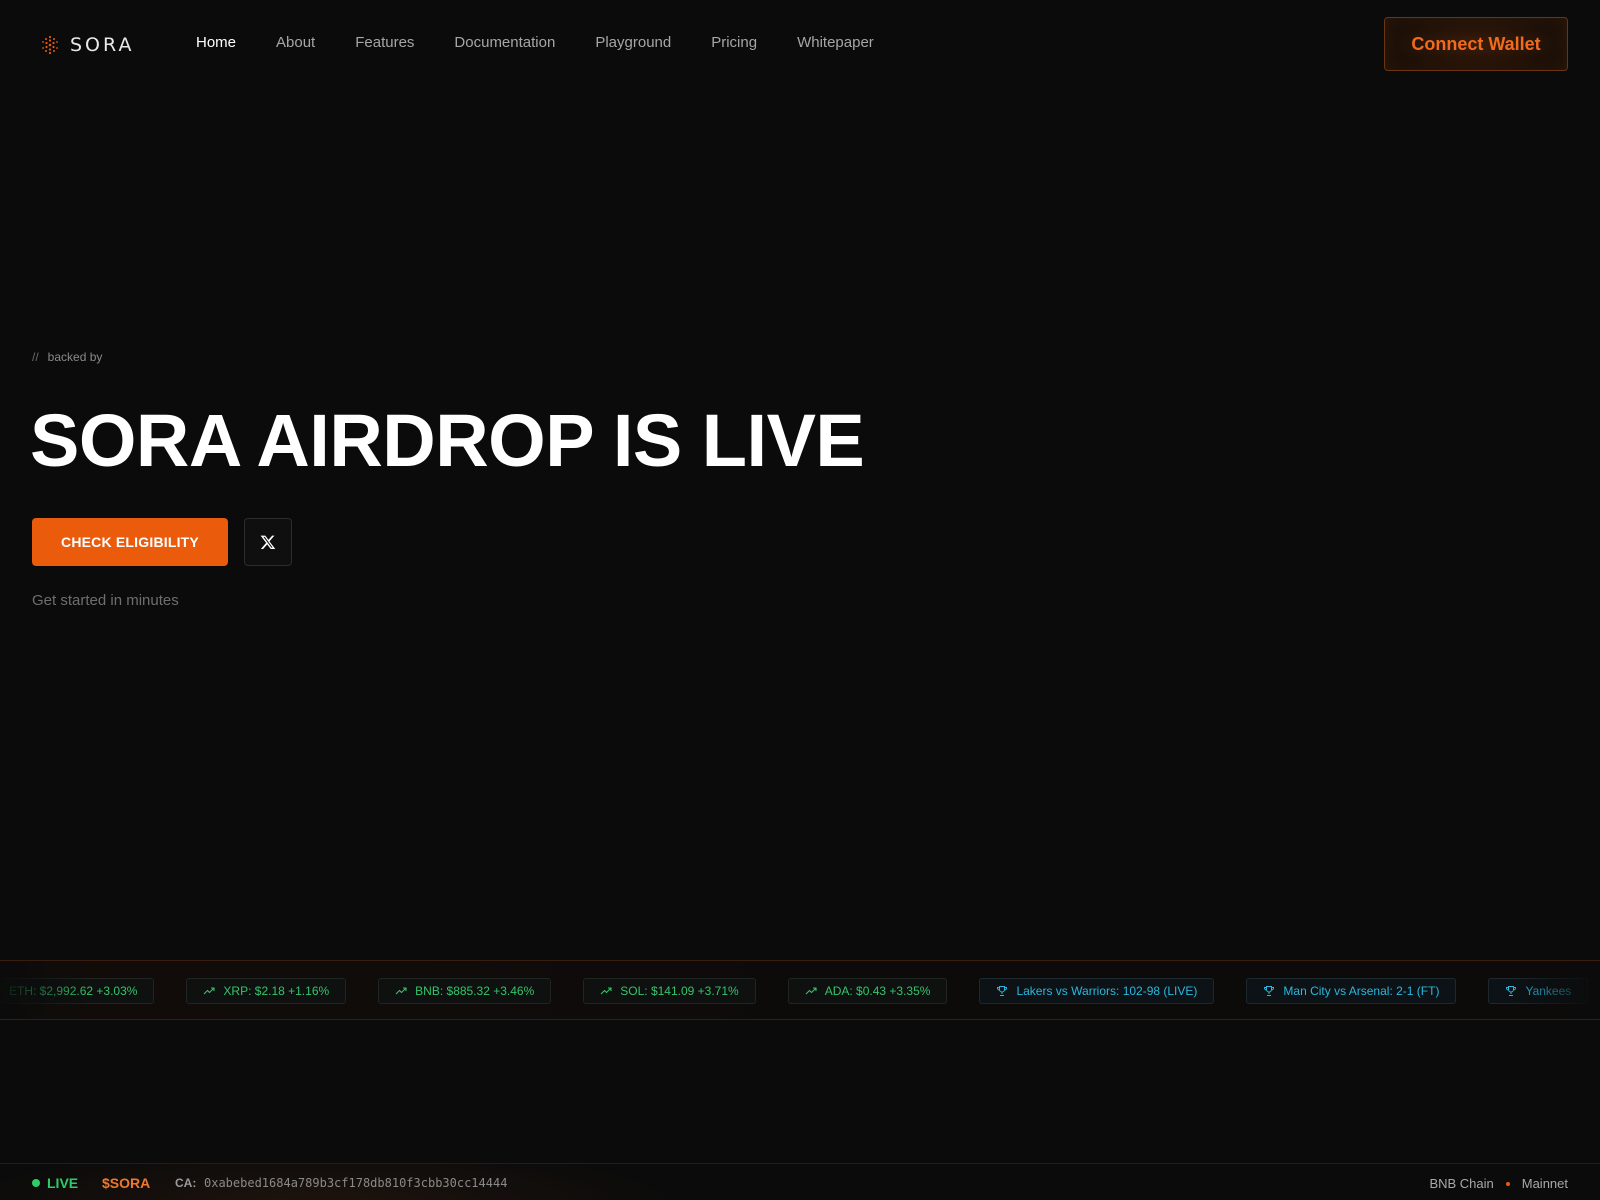  Describe the element at coordinates (504, 42) in the screenshot. I see `nav-link-documentation: Documentation` at that location.